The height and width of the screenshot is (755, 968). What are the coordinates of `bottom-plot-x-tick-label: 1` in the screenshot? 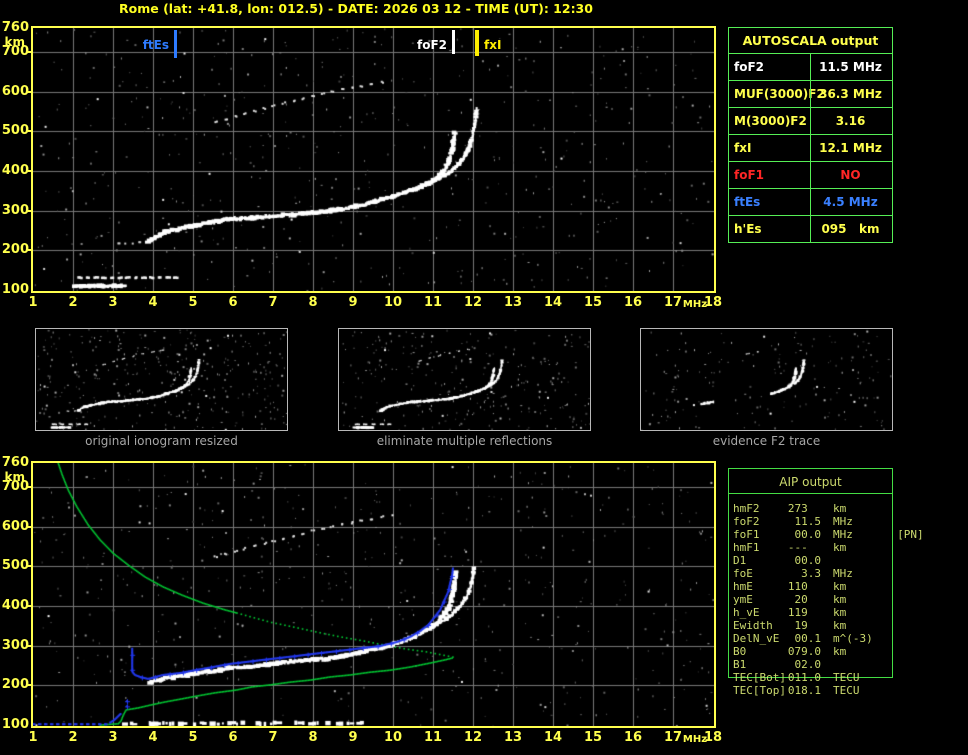 It's located at (33, 737).